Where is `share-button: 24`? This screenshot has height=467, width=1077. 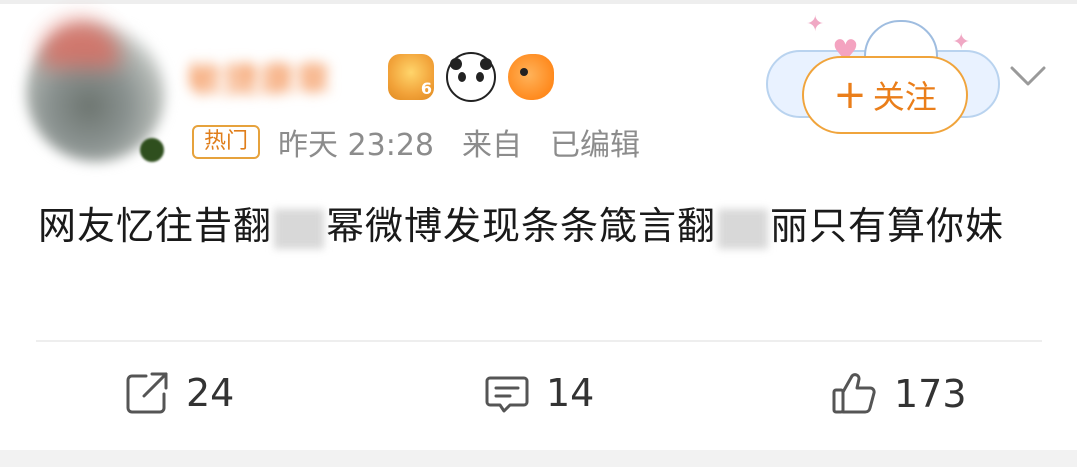
share-button: 24 is located at coordinates (179, 393).